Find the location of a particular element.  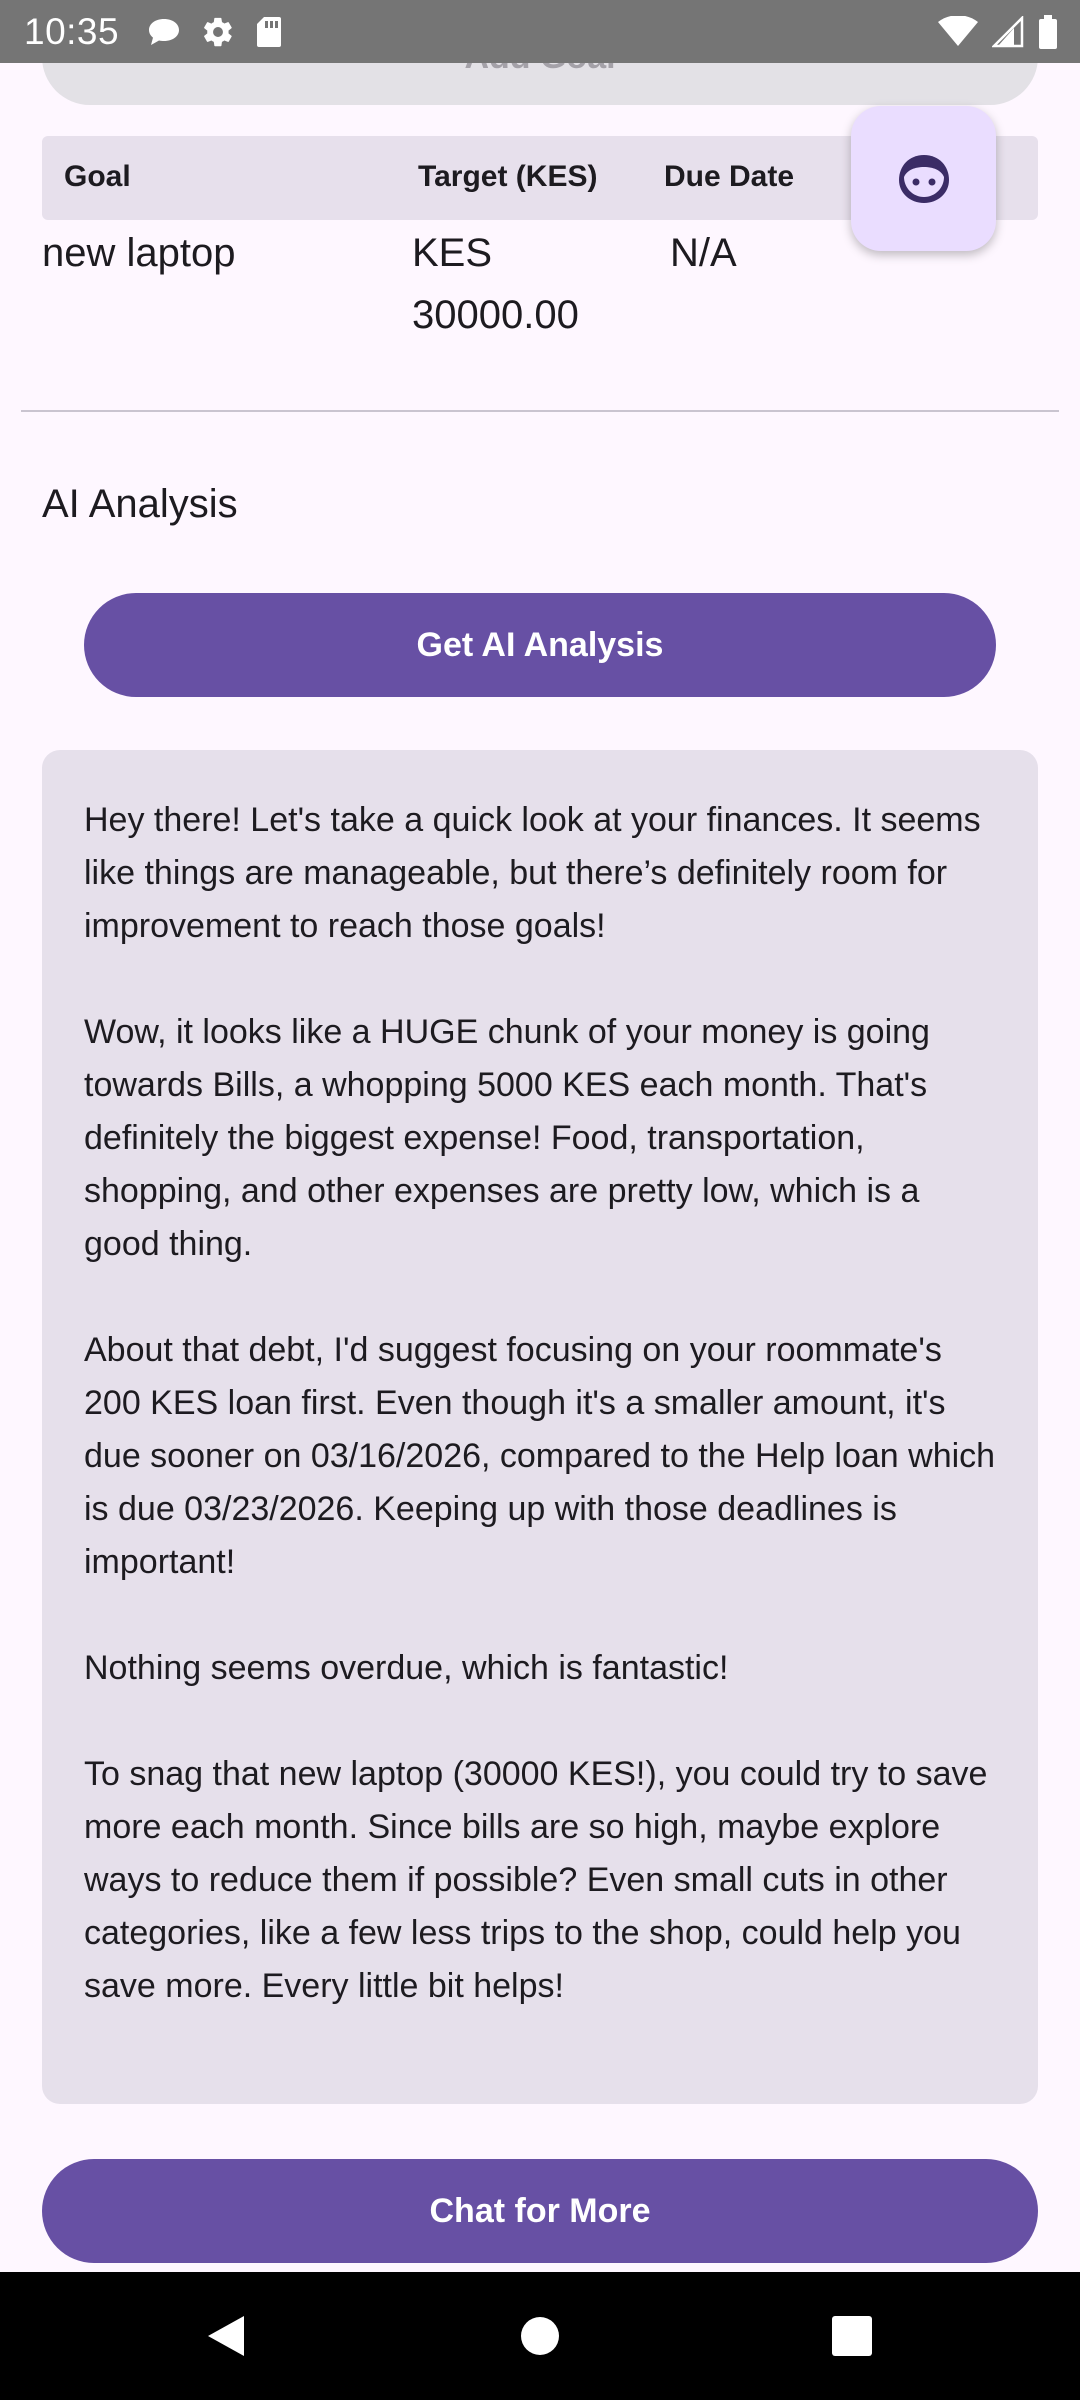

system-icons is located at coordinates (998, 31).